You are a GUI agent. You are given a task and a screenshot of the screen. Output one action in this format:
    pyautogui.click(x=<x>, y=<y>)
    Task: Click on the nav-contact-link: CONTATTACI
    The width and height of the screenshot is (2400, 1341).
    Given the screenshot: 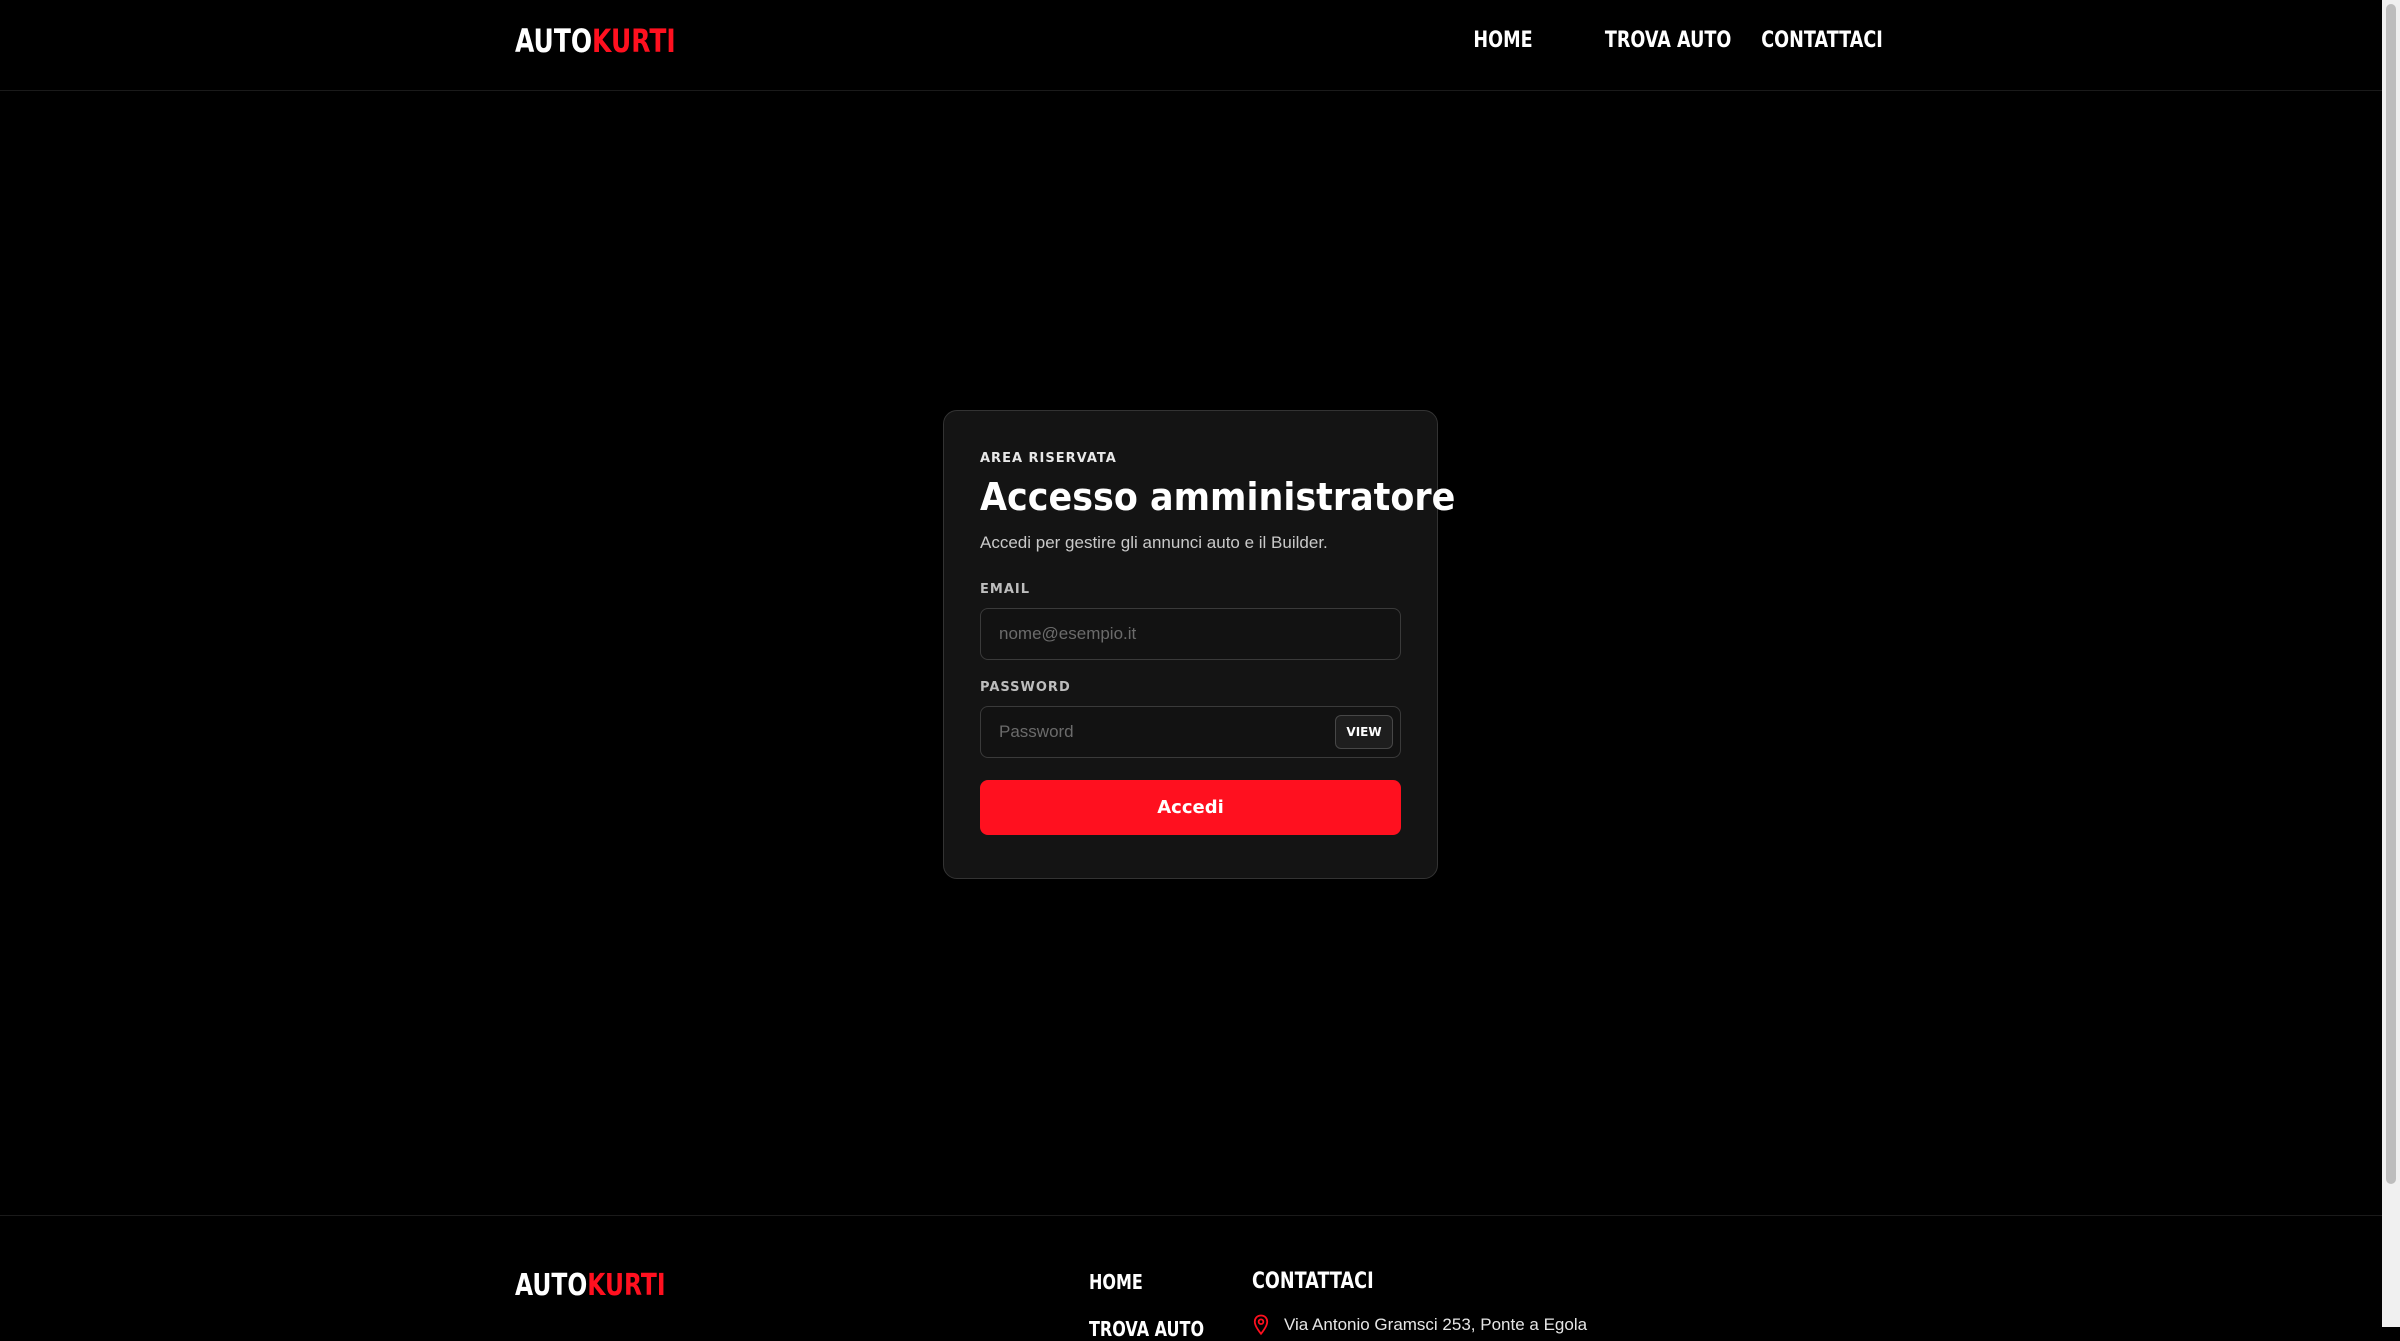 What is the action you would take?
    pyautogui.click(x=1822, y=40)
    